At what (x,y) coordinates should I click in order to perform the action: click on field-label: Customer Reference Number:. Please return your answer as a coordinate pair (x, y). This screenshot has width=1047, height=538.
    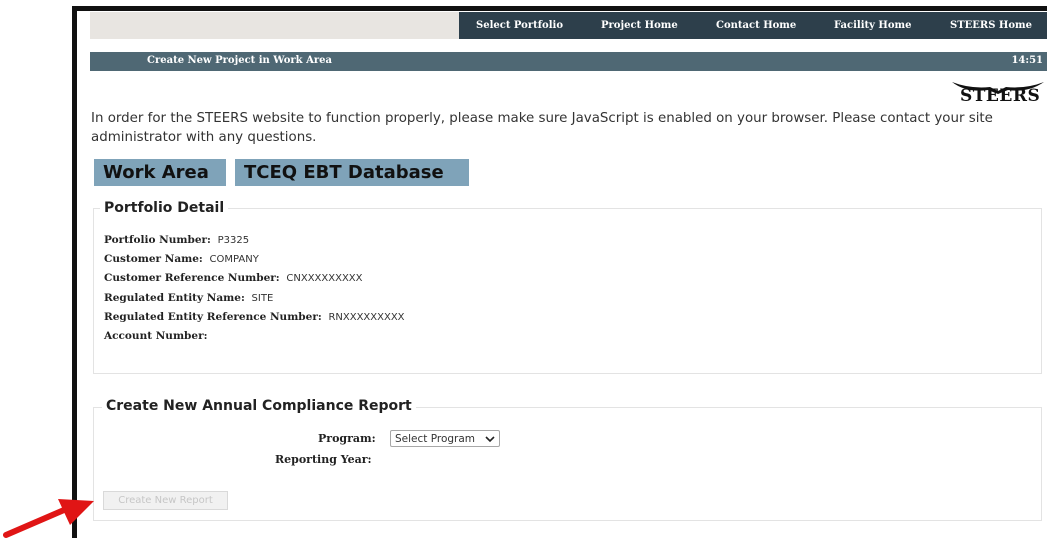
    Looking at the image, I should click on (192, 278).